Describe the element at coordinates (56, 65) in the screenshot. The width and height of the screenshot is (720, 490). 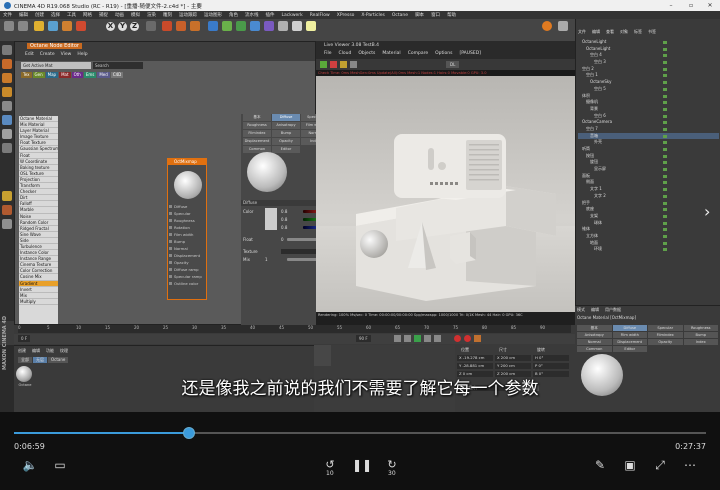
I see `get-active-mat-button: Get Active Mat` at that location.